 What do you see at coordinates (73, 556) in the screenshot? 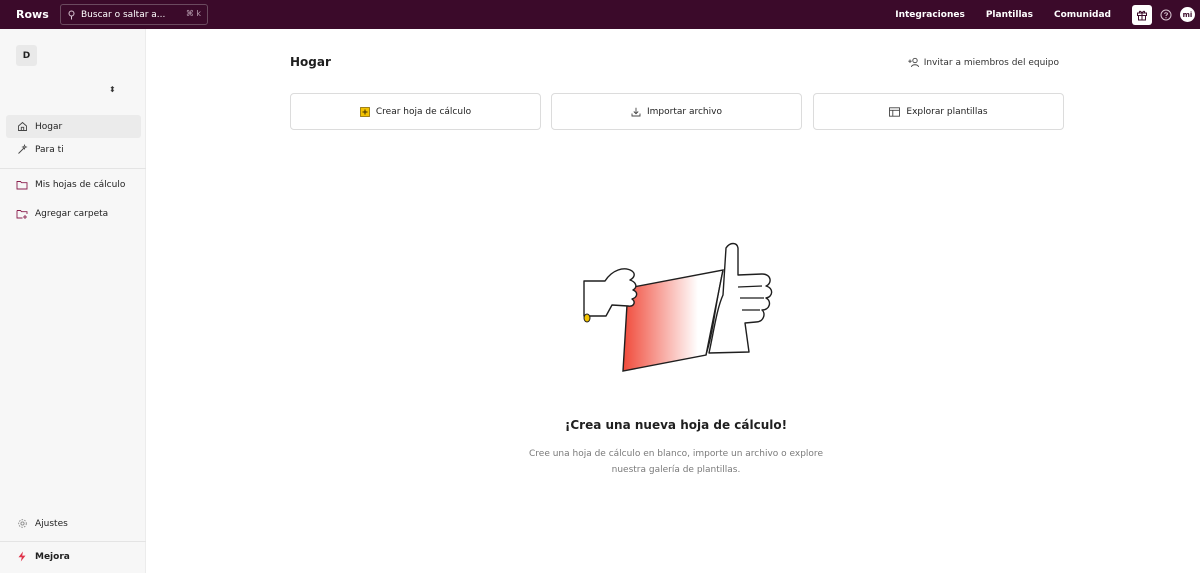
I see `upgrade-button: Mejora` at bounding box center [73, 556].